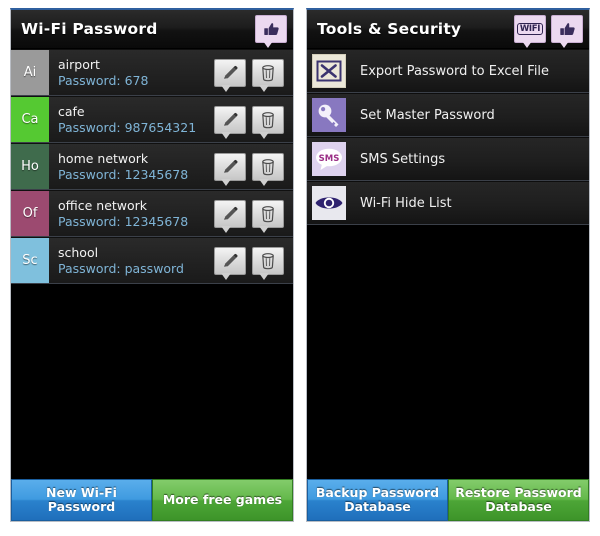 The image size is (600, 536). I want to click on avatar: Ai, so click(30, 72).